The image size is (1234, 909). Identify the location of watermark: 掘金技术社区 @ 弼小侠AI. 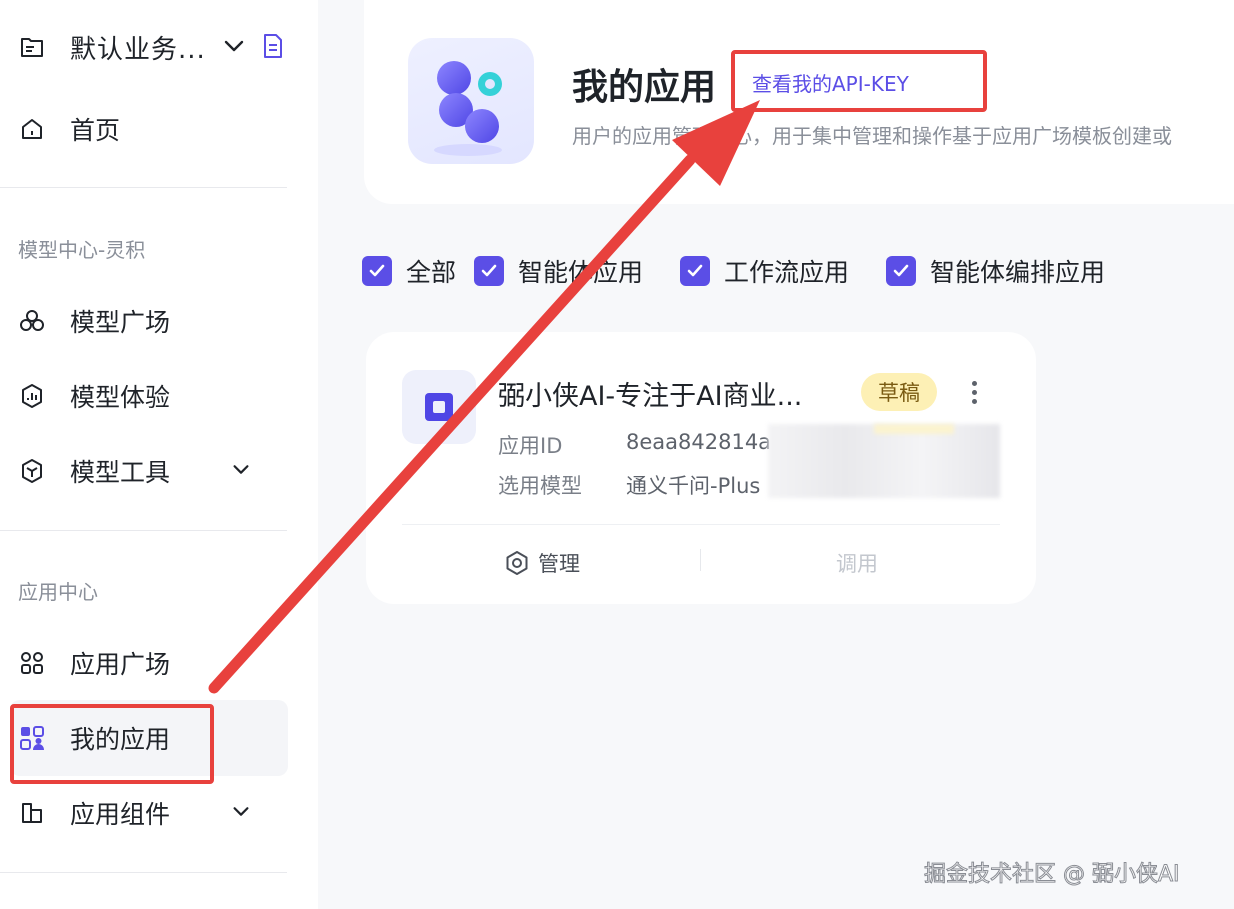
(1052, 875).